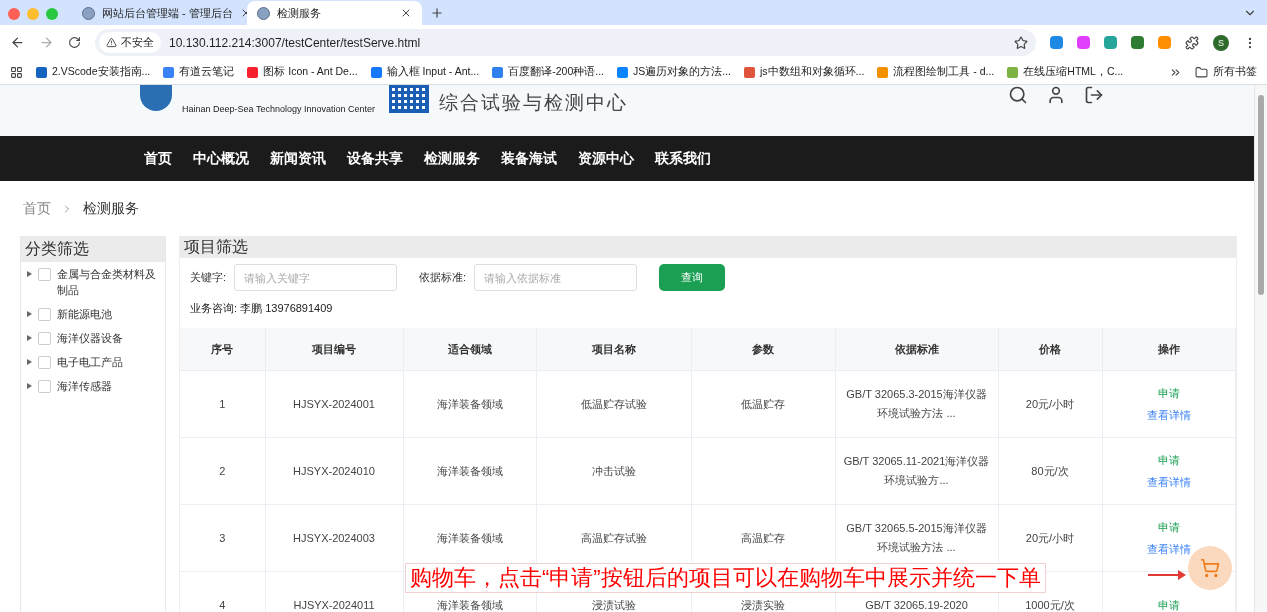 The width and height of the screenshot is (1267, 612). What do you see at coordinates (74, 42) in the screenshot?
I see `reload-icon` at bounding box center [74, 42].